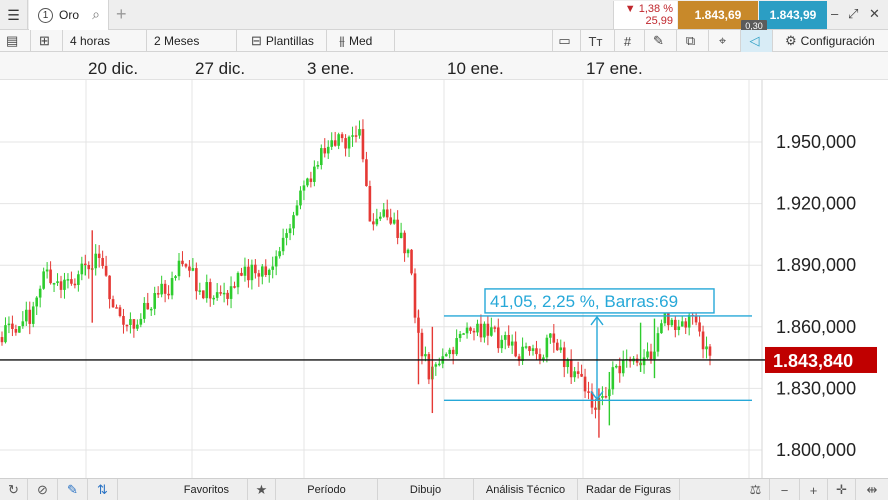 The height and width of the screenshot is (500, 888). Describe the element at coordinates (584, 301) in the screenshot. I see `measure-label: 41,05, 2,25 %, Barras:69` at that location.